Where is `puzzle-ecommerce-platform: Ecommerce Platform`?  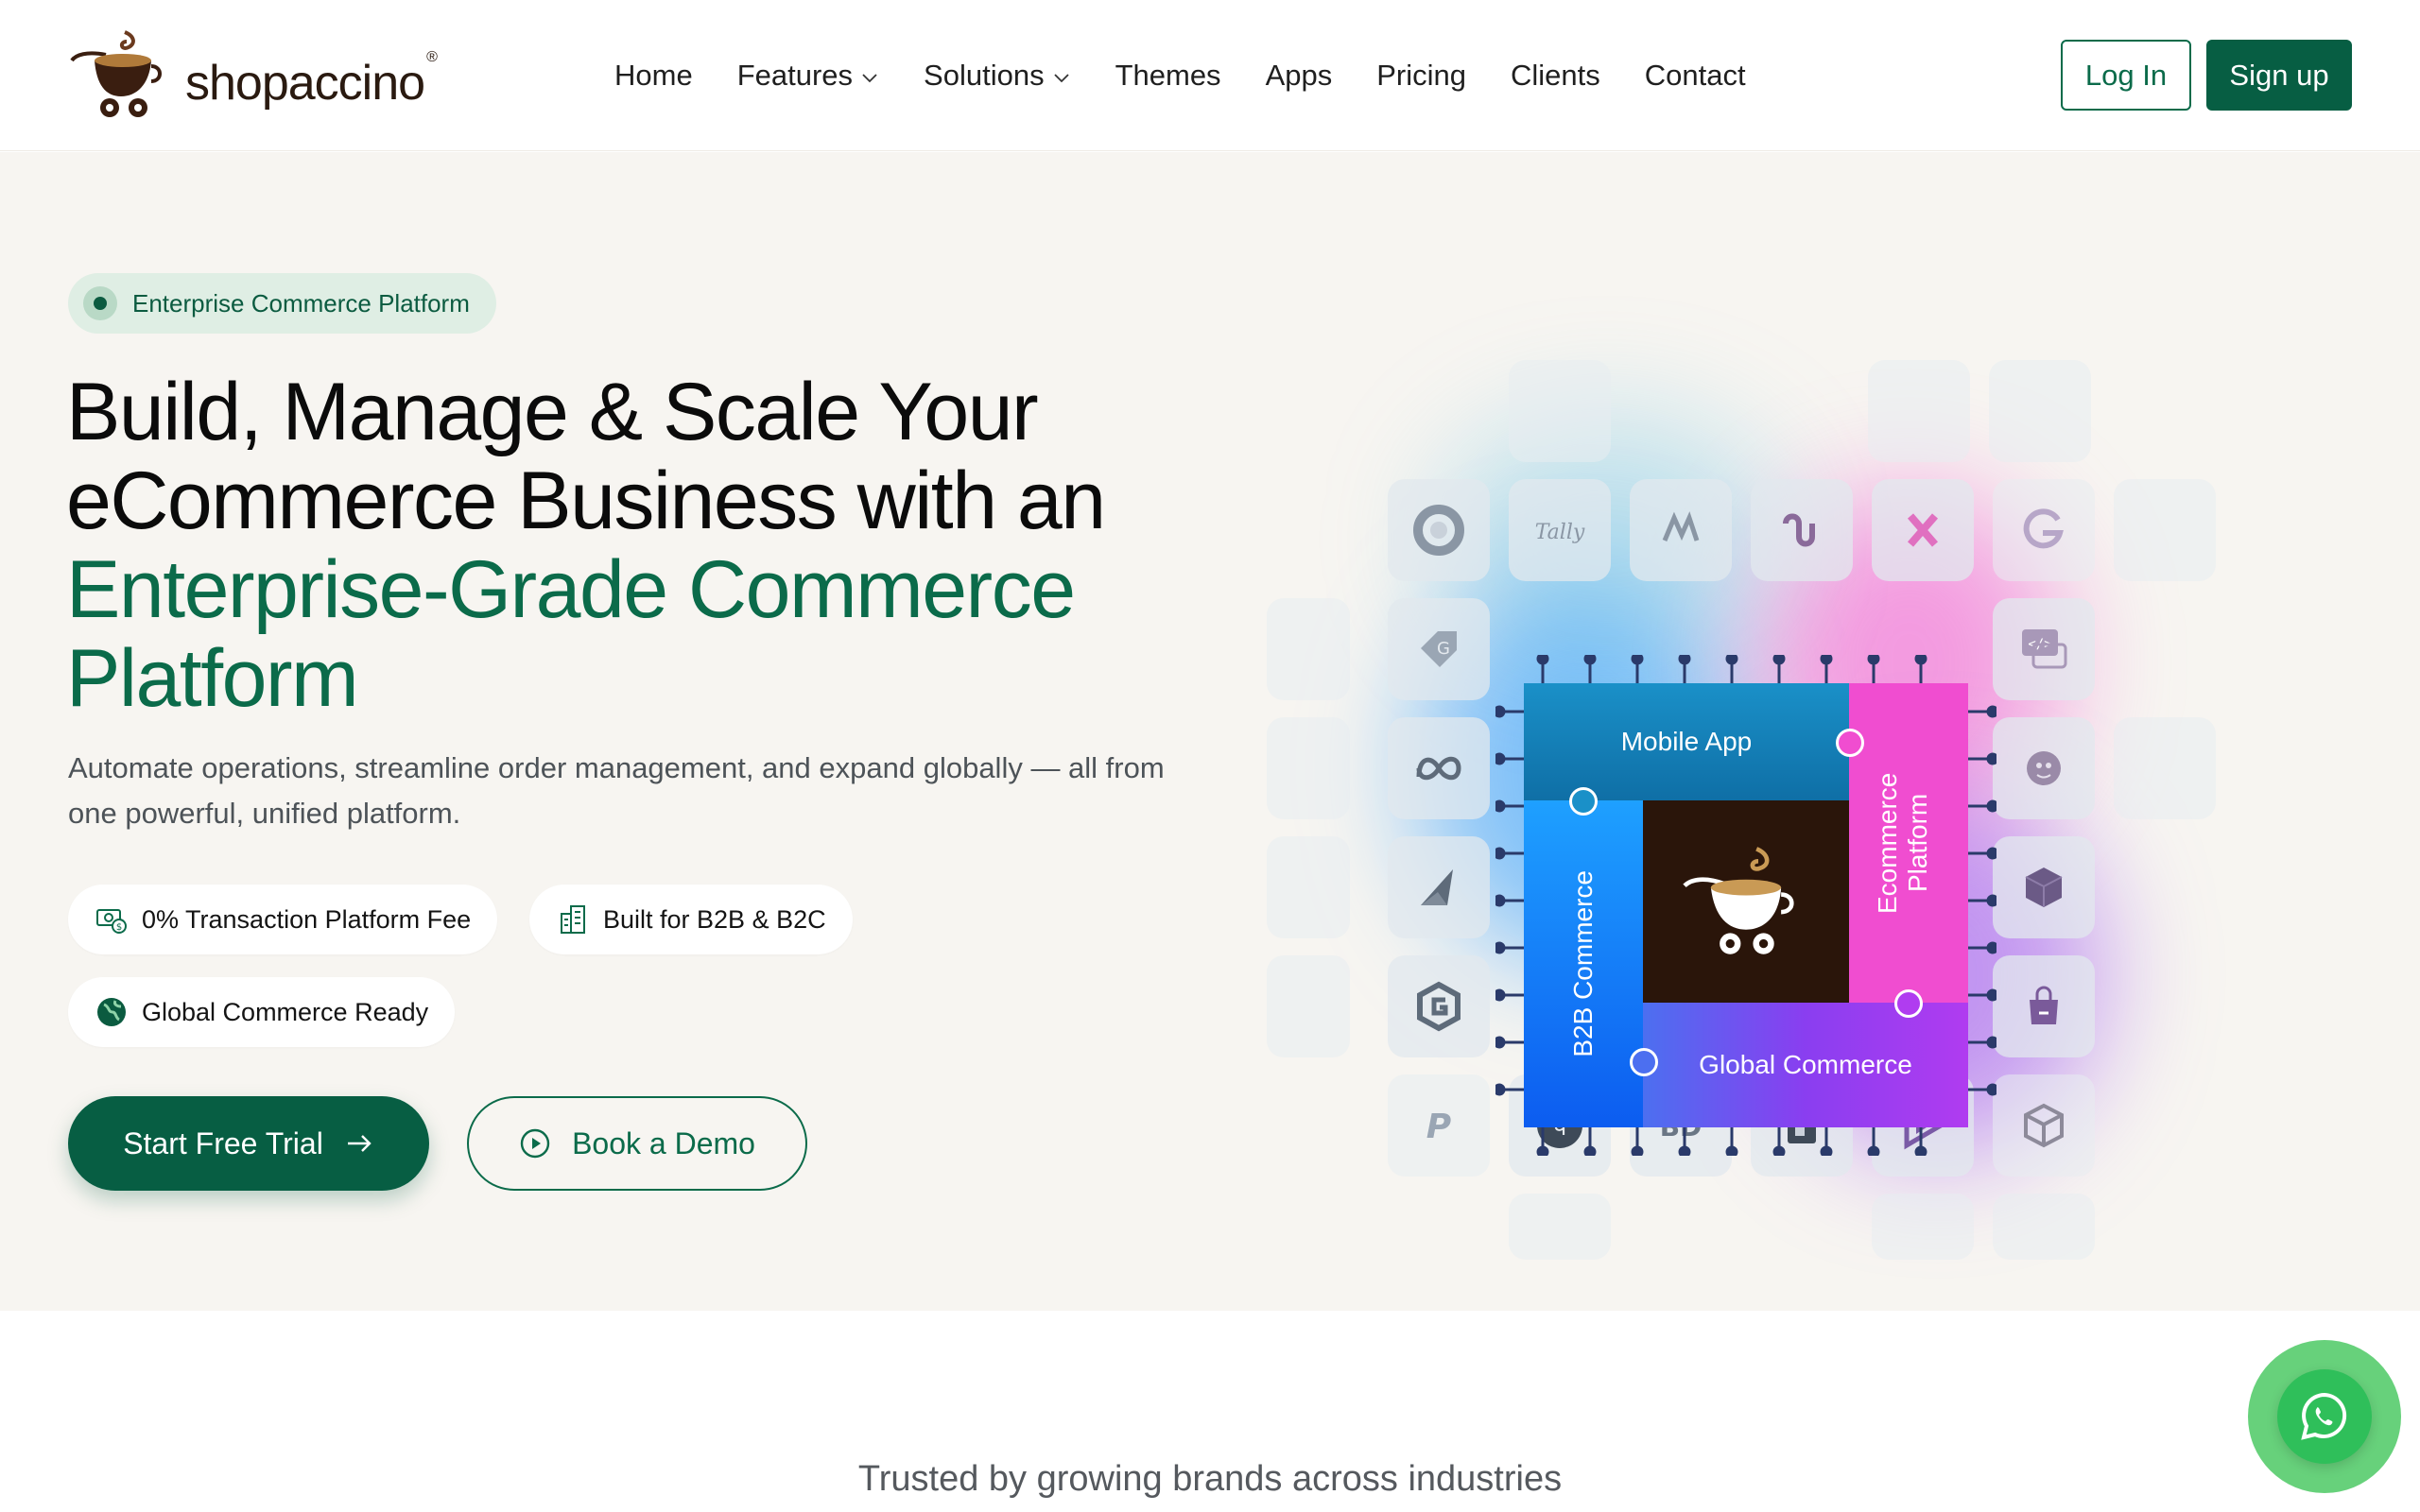 puzzle-ecommerce-platform: Ecommerce Platform is located at coordinates (1908, 843).